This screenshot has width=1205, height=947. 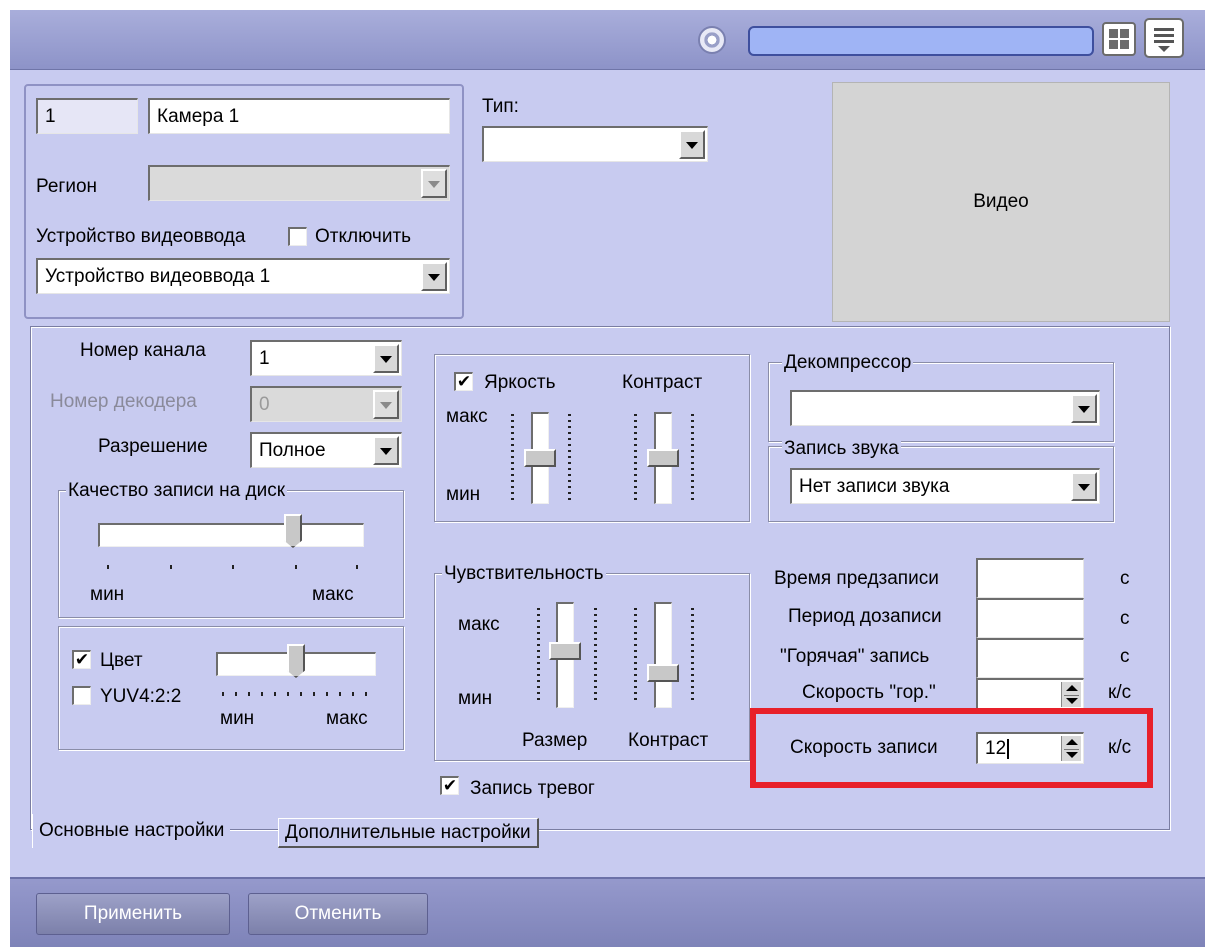 What do you see at coordinates (663, 672) in the screenshot?
I see `sens-contrast-slider-thumb` at bounding box center [663, 672].